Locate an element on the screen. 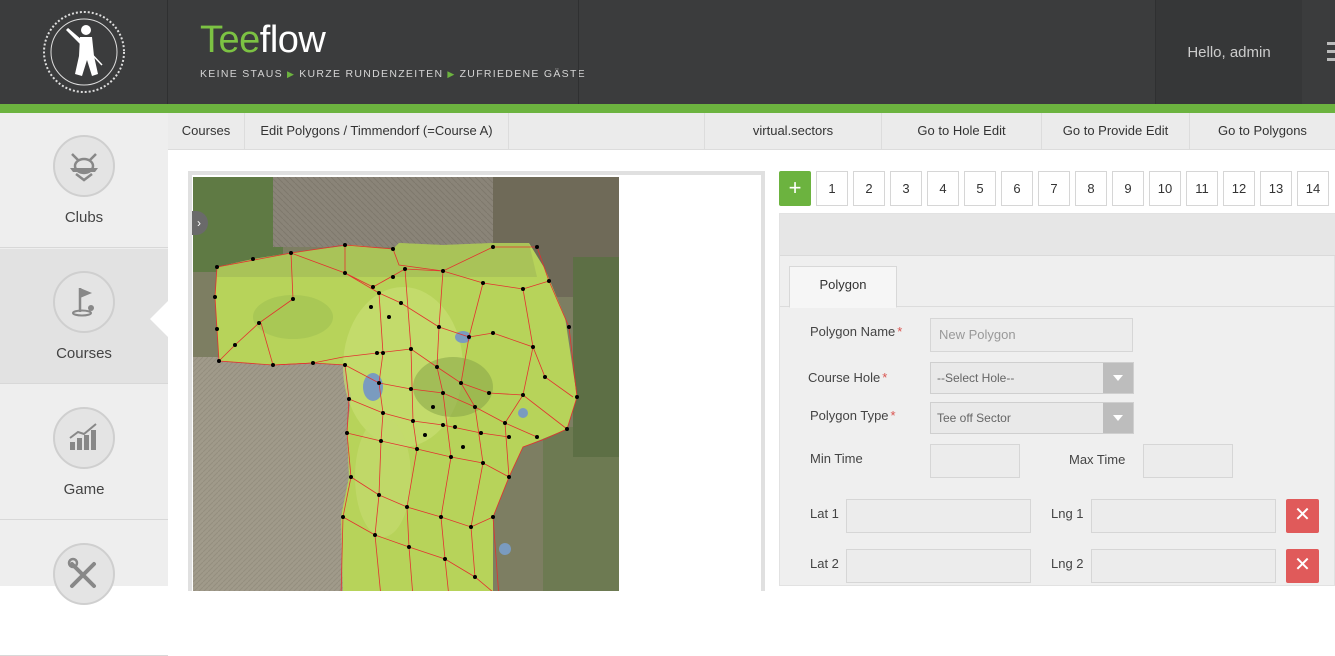 Image resolution: width=1335 pixels, height=656 pixels. sidebar: Clubs Courses Game is located at coordinates (84, 384).